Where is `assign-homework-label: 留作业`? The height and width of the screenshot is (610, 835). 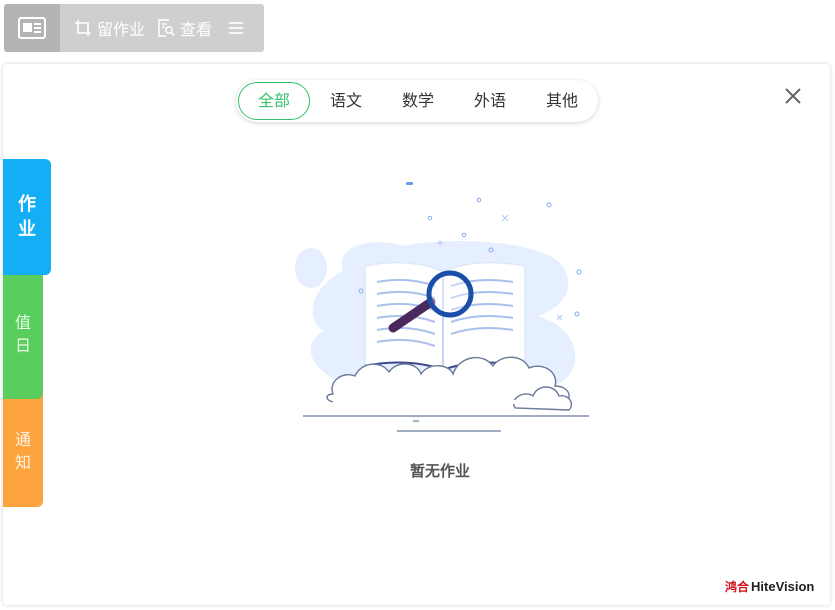
assign-homework-label: 留作业 is located at coordinates (121, 29).